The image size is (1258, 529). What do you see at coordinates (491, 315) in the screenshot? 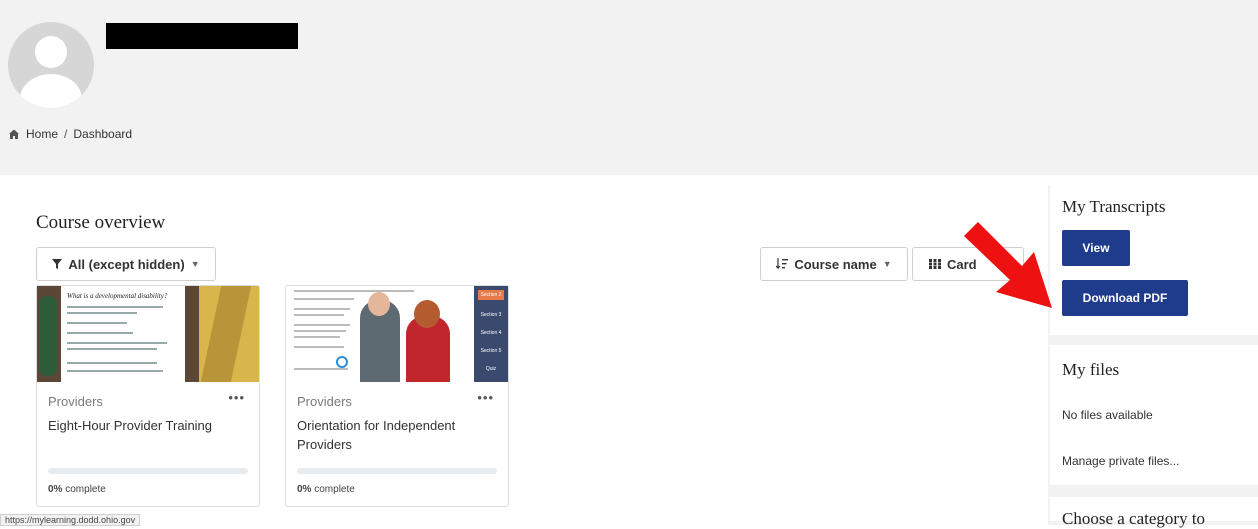
I see `slide-tag: Section 3` at bounding box center [491, 315].